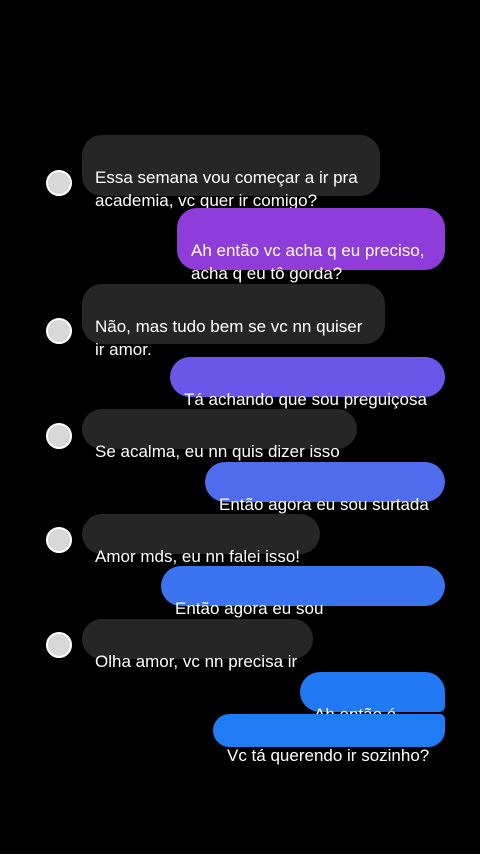 The width and height of the screenshot is (480, 854). Describe the element at coordinates (305, 399) in the screenshot. I see `message-text: Tá achando que sou preguiçosa` at that location.